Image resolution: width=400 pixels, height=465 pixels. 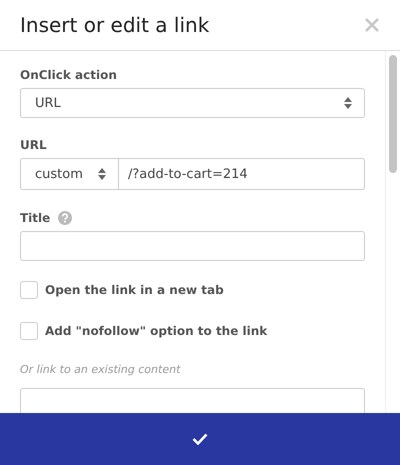 I want to click on field-label: Title, so click(x=35, y=218).